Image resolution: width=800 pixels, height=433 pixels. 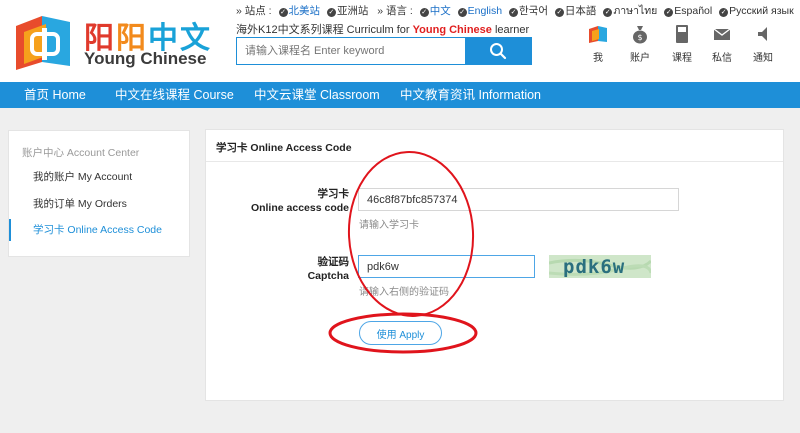 I want to click on nav-home: 首页 Home, so click(x=55, y=95).